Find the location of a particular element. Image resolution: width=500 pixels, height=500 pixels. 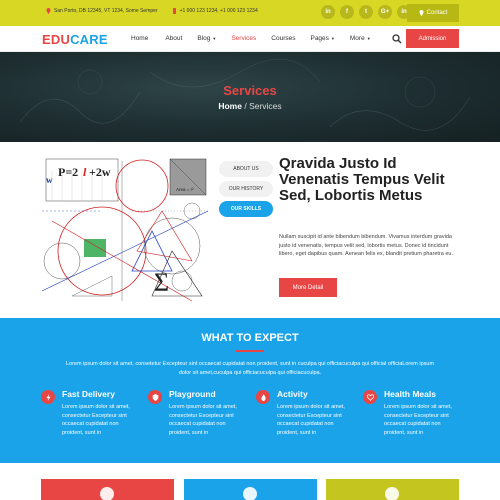

page-title: Services is located at coordinates (250, 90).